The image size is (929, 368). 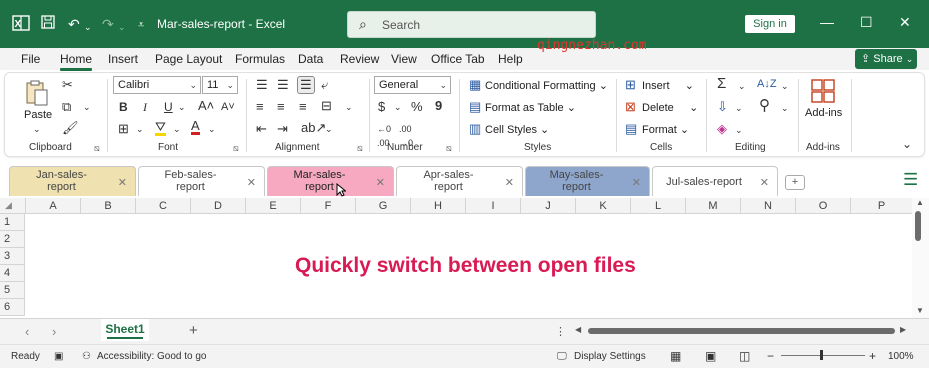 I want to click on zoom-out-icon: −, so click(x=770, y=356).